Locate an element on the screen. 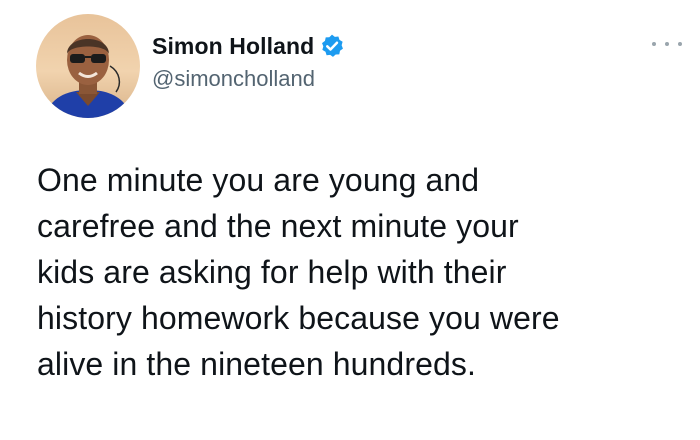 The height and width of the screenshot is (440, 700). more-options-icon is located at coordinates (667, 44).